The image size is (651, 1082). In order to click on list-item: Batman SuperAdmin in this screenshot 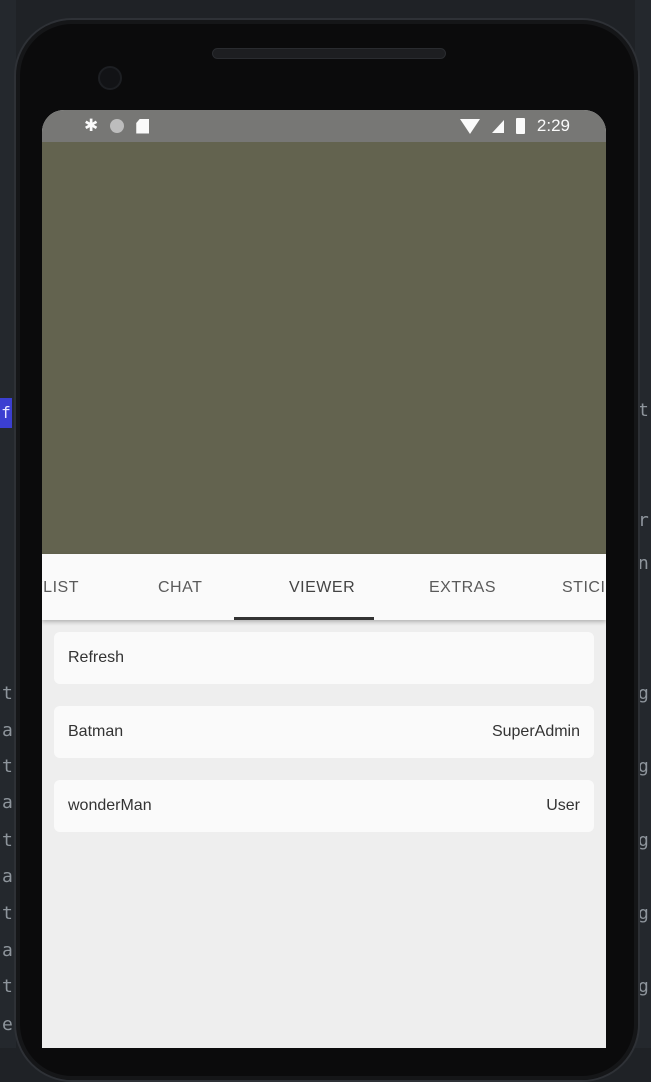, I will do `click(324, 732)`.